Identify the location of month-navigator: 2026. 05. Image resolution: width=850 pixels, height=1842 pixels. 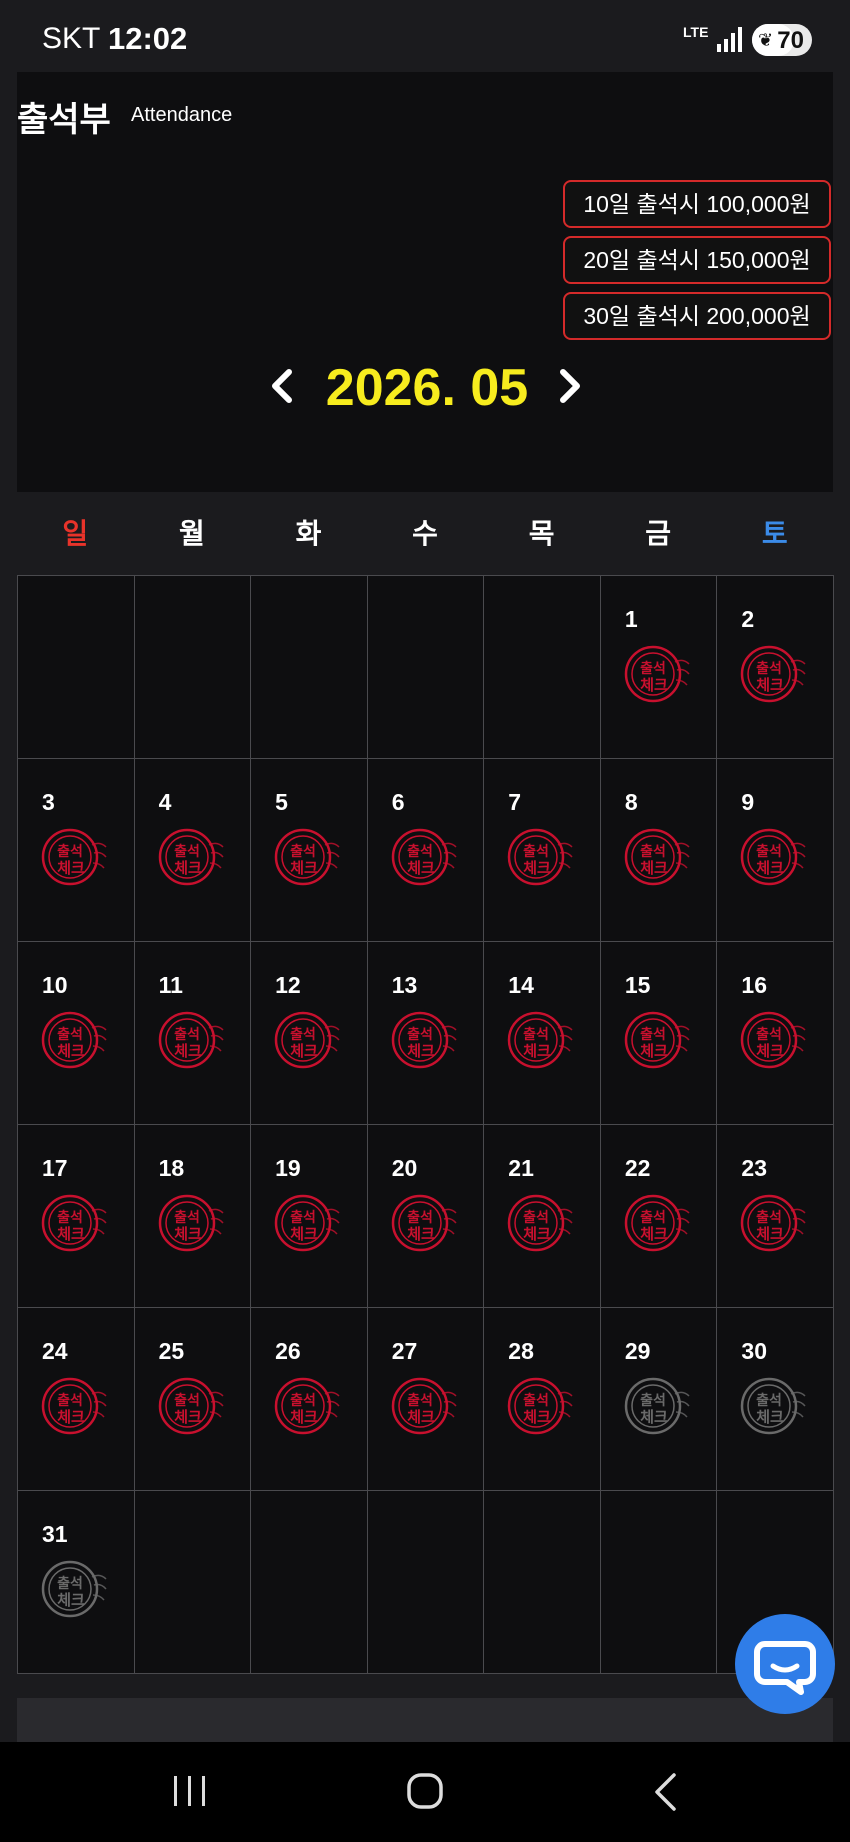
(425, 393).